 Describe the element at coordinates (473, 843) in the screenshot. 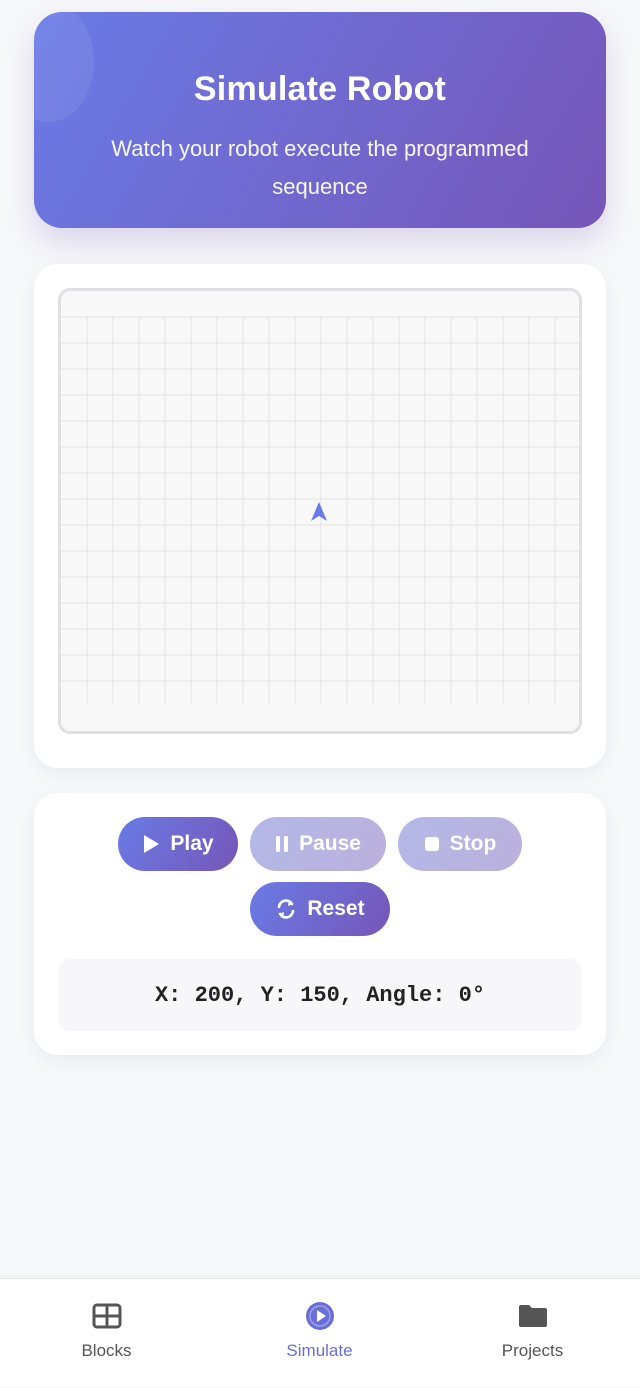

I see `stop-button-label: Stop` at that location.